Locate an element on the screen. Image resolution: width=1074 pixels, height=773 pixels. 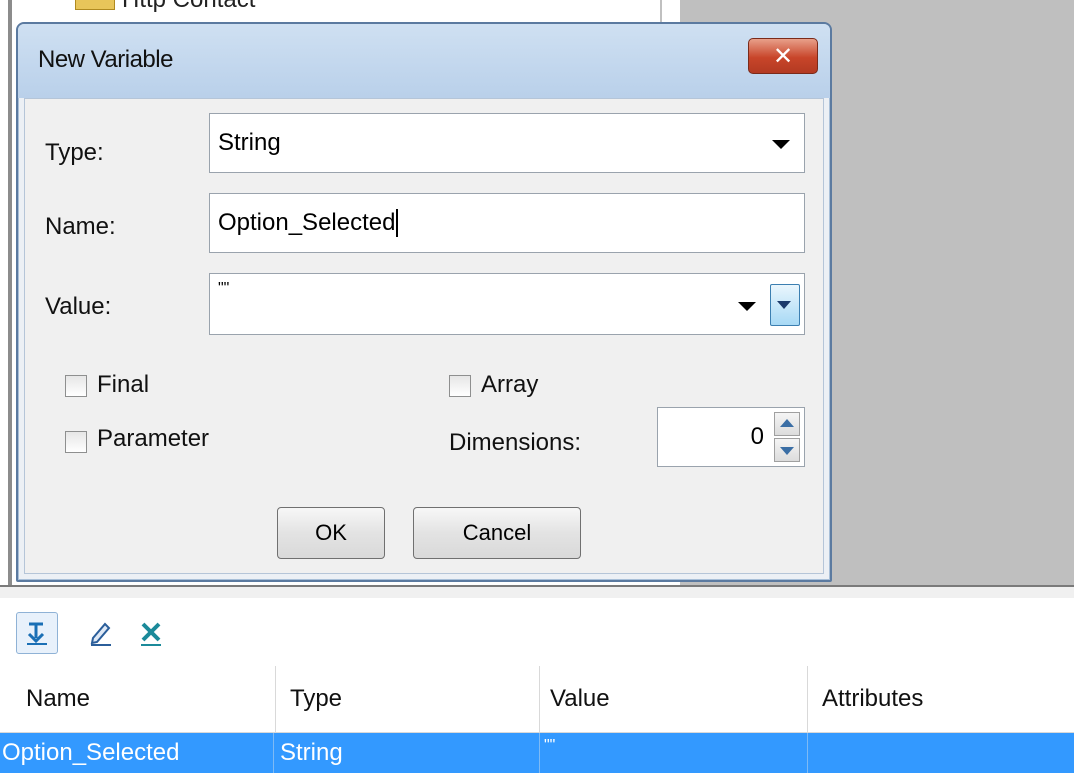
parameter-checkbox is located at coordinates (76, 442).